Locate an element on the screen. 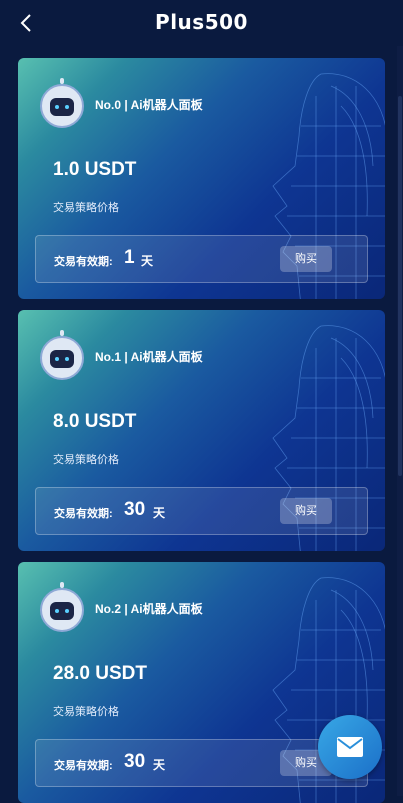 The image size is (403, 803). card-title: No.2 | Ai机器人面板 is located at coordinates (149, 609).